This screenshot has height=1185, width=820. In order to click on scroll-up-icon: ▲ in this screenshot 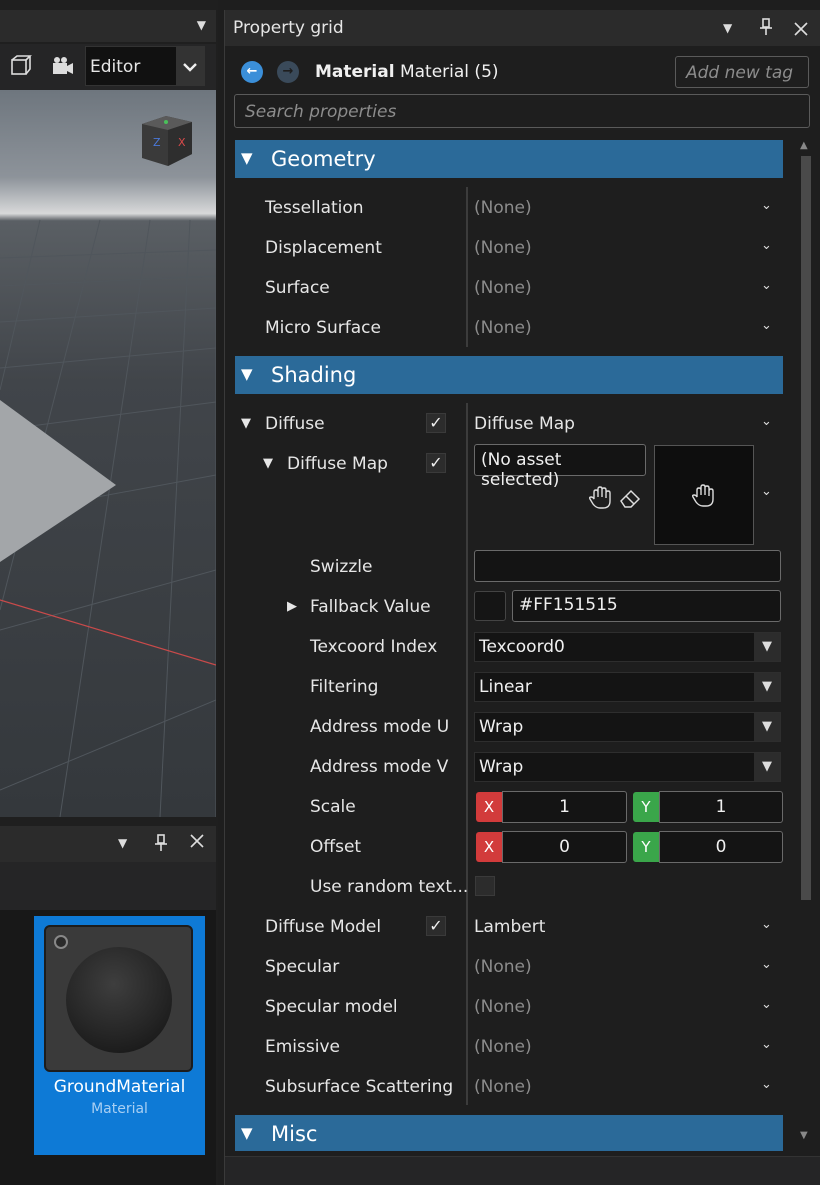, I will do `click(804, 145)`.